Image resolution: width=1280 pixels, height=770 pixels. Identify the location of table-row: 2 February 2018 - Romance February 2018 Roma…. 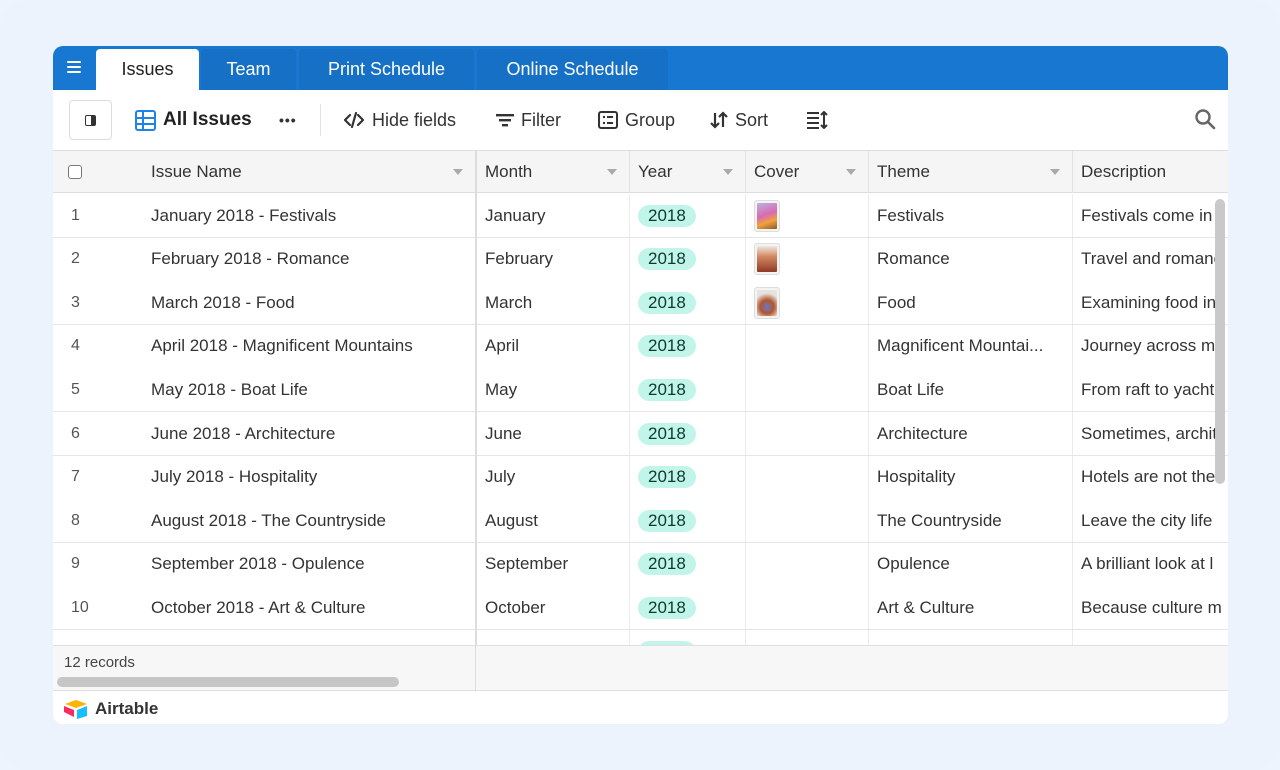
(640, 259).